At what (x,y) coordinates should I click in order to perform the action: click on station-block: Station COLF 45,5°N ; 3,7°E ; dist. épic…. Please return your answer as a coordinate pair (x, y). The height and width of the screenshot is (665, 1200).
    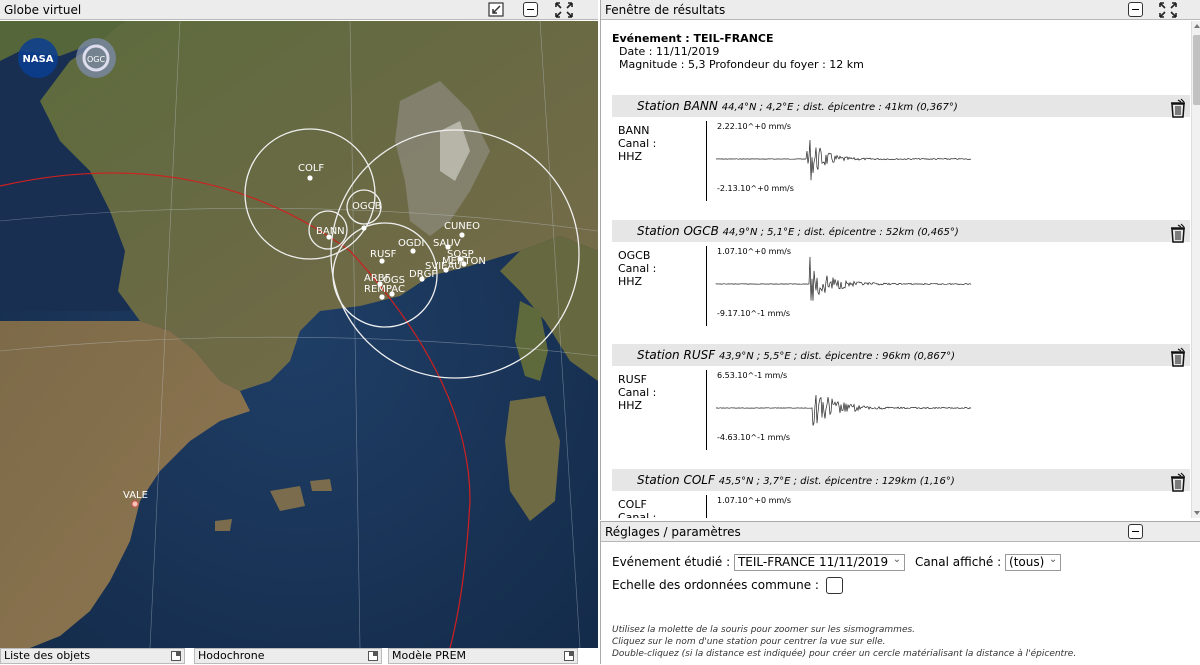
    Looking at the image, I should click on (901, 493).